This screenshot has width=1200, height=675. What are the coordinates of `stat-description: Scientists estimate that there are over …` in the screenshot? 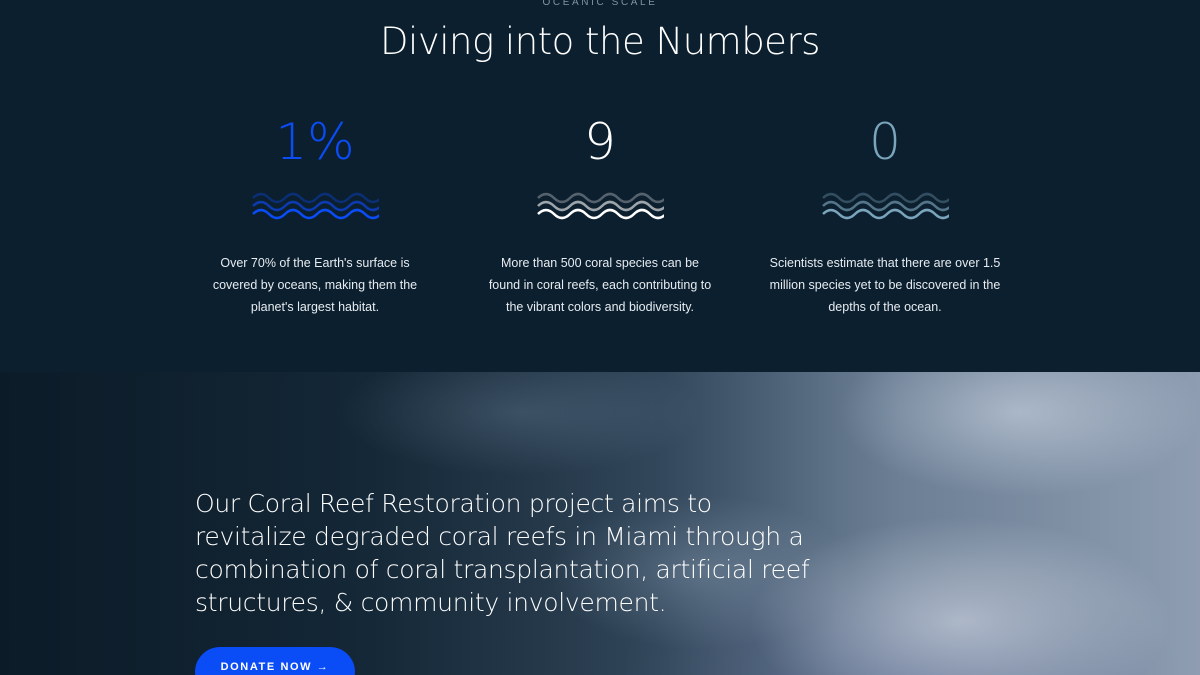 It's located at (885, 285).